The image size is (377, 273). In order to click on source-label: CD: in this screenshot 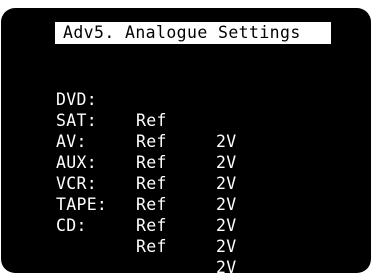, I will do `click(71, 225)`.